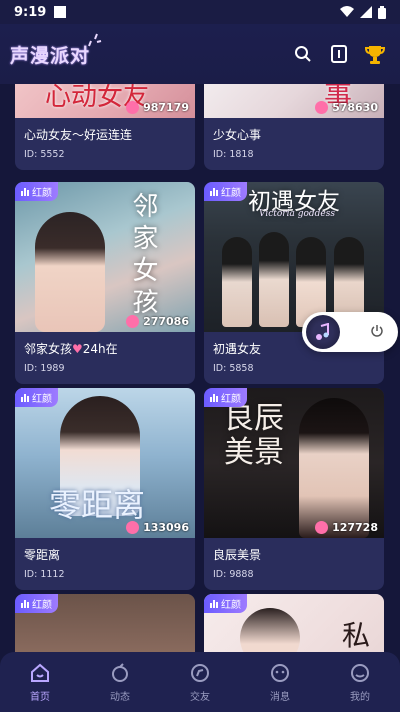 The image size is (400, 712). What do you see at coordinates (350, 332) in the screenshot?
I see `floating-player` at bounding box center [350, 332].